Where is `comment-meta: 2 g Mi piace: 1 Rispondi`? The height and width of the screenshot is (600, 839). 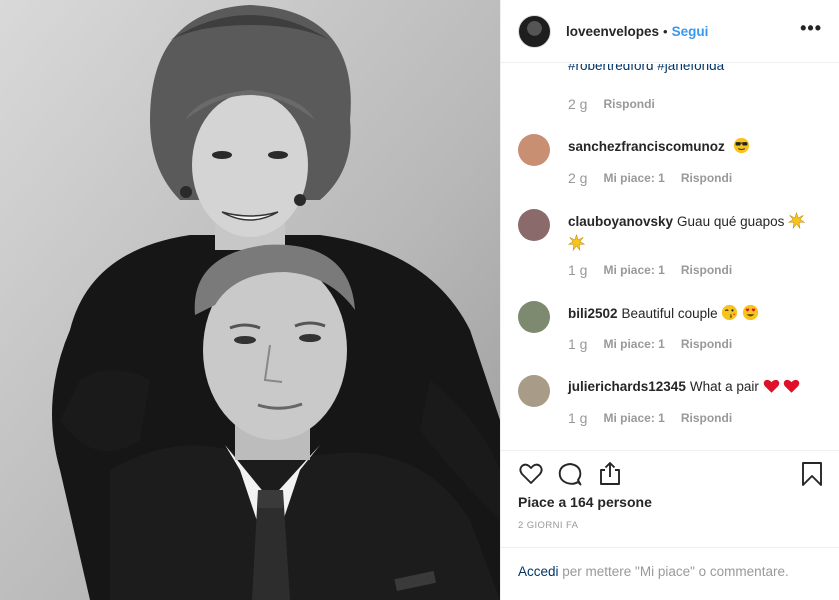 comment-meta: 2 g Mi piace: 1 Rispondi is located at coordinates (650, 178).